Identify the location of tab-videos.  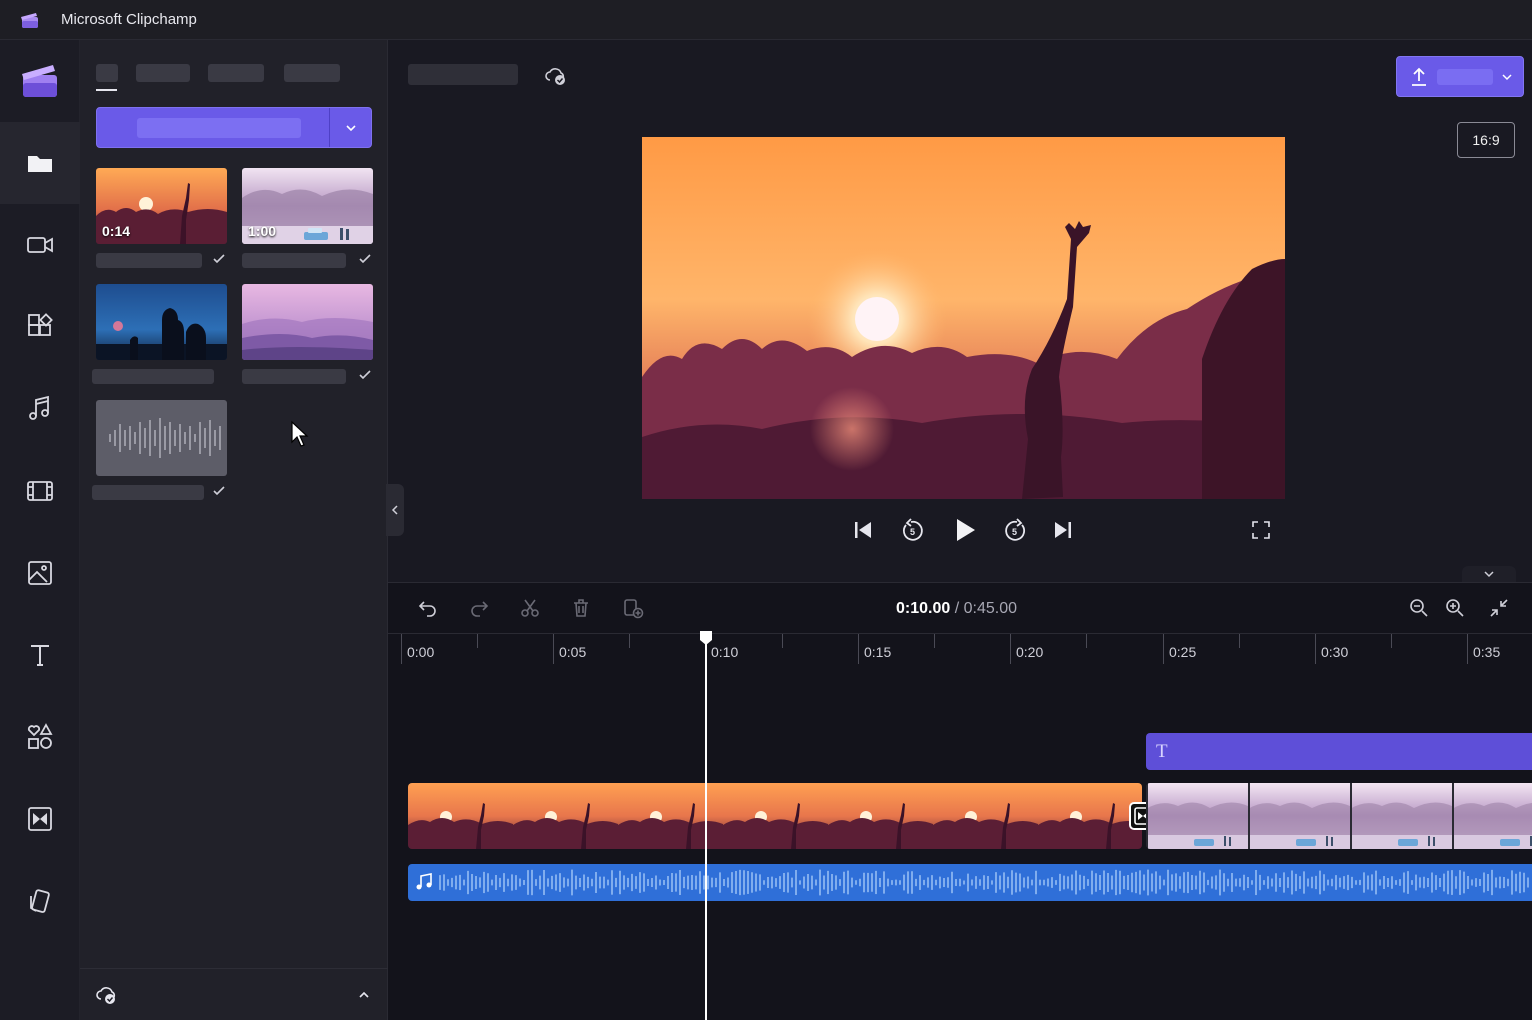
(163, 73).